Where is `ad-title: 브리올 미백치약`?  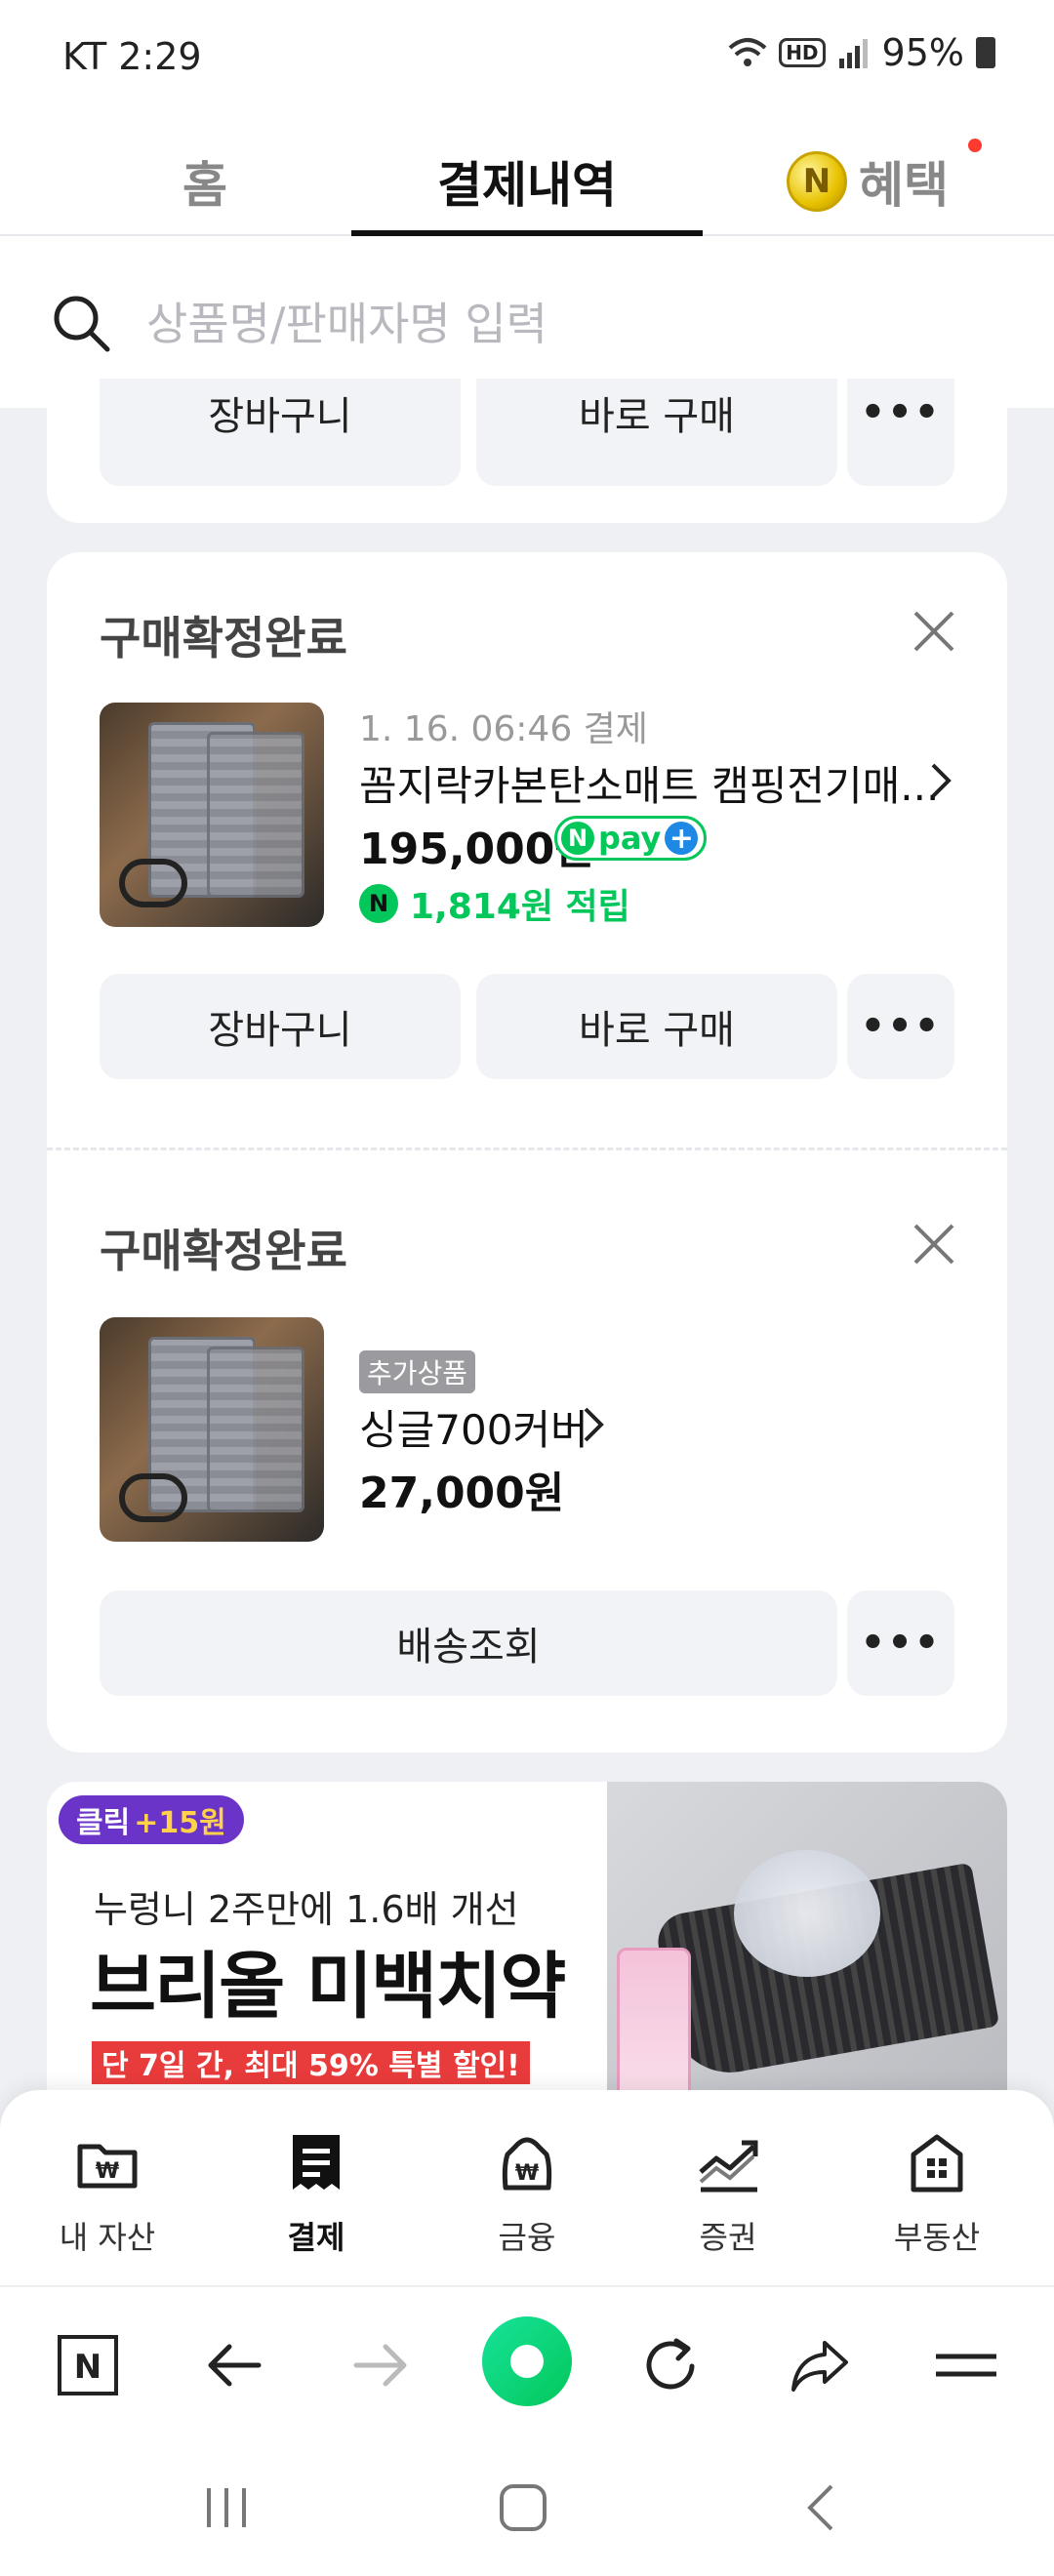 ad-title: 브리올 미백치약 is located at coordinates (328, 1987).